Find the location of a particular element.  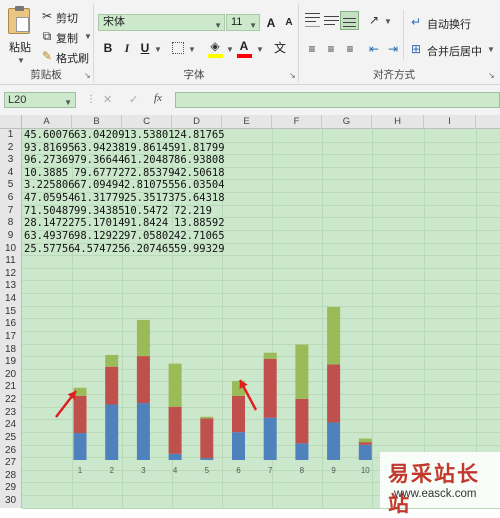

tick-label: 9 is located at coordinates (333, 470).